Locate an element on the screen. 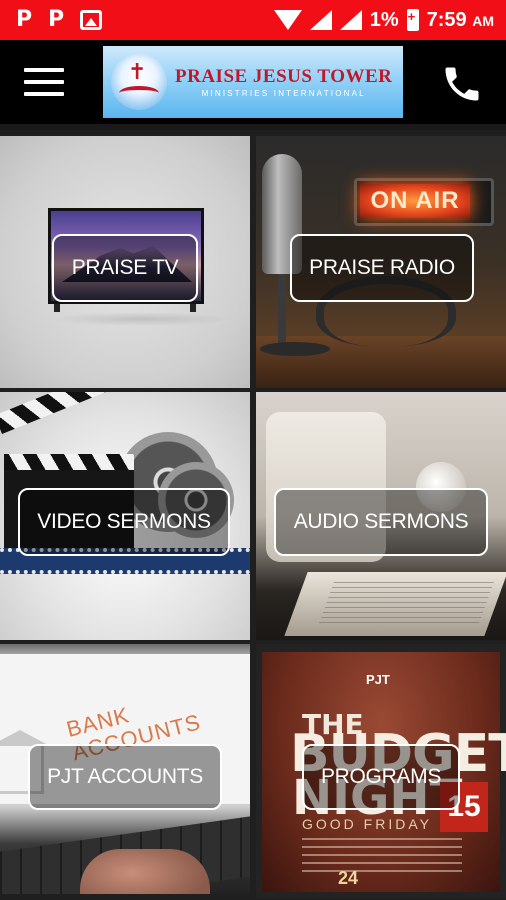 This screenshot has height=900, width=506. tile-audio-sermons: AUDIO SERMONS is located at coordinates (381, 516).